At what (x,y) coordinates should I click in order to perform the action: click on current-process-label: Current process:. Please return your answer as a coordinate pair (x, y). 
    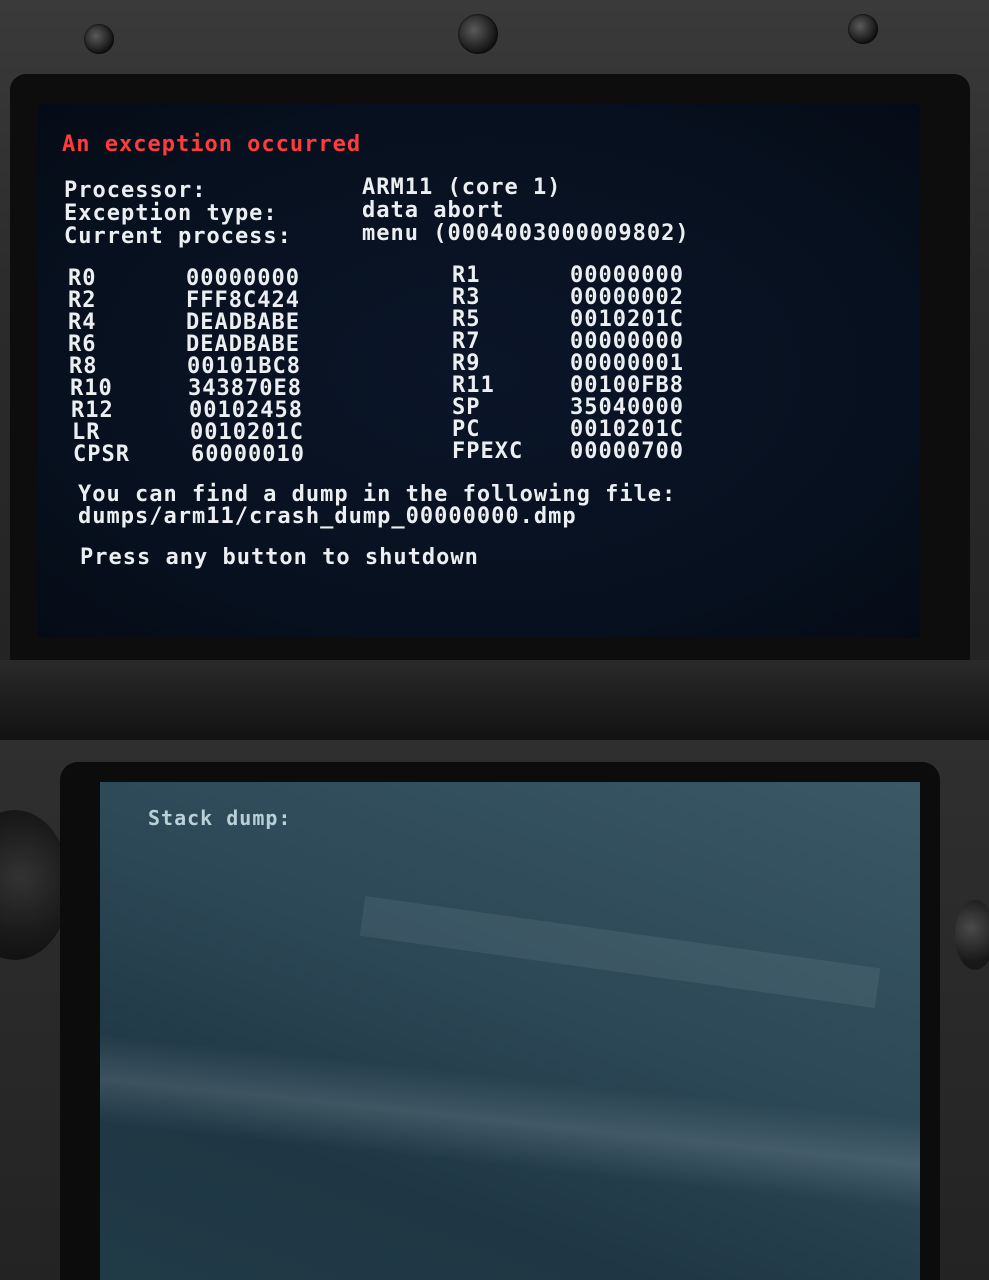
    Looking at the image, I should click on (178, 236).